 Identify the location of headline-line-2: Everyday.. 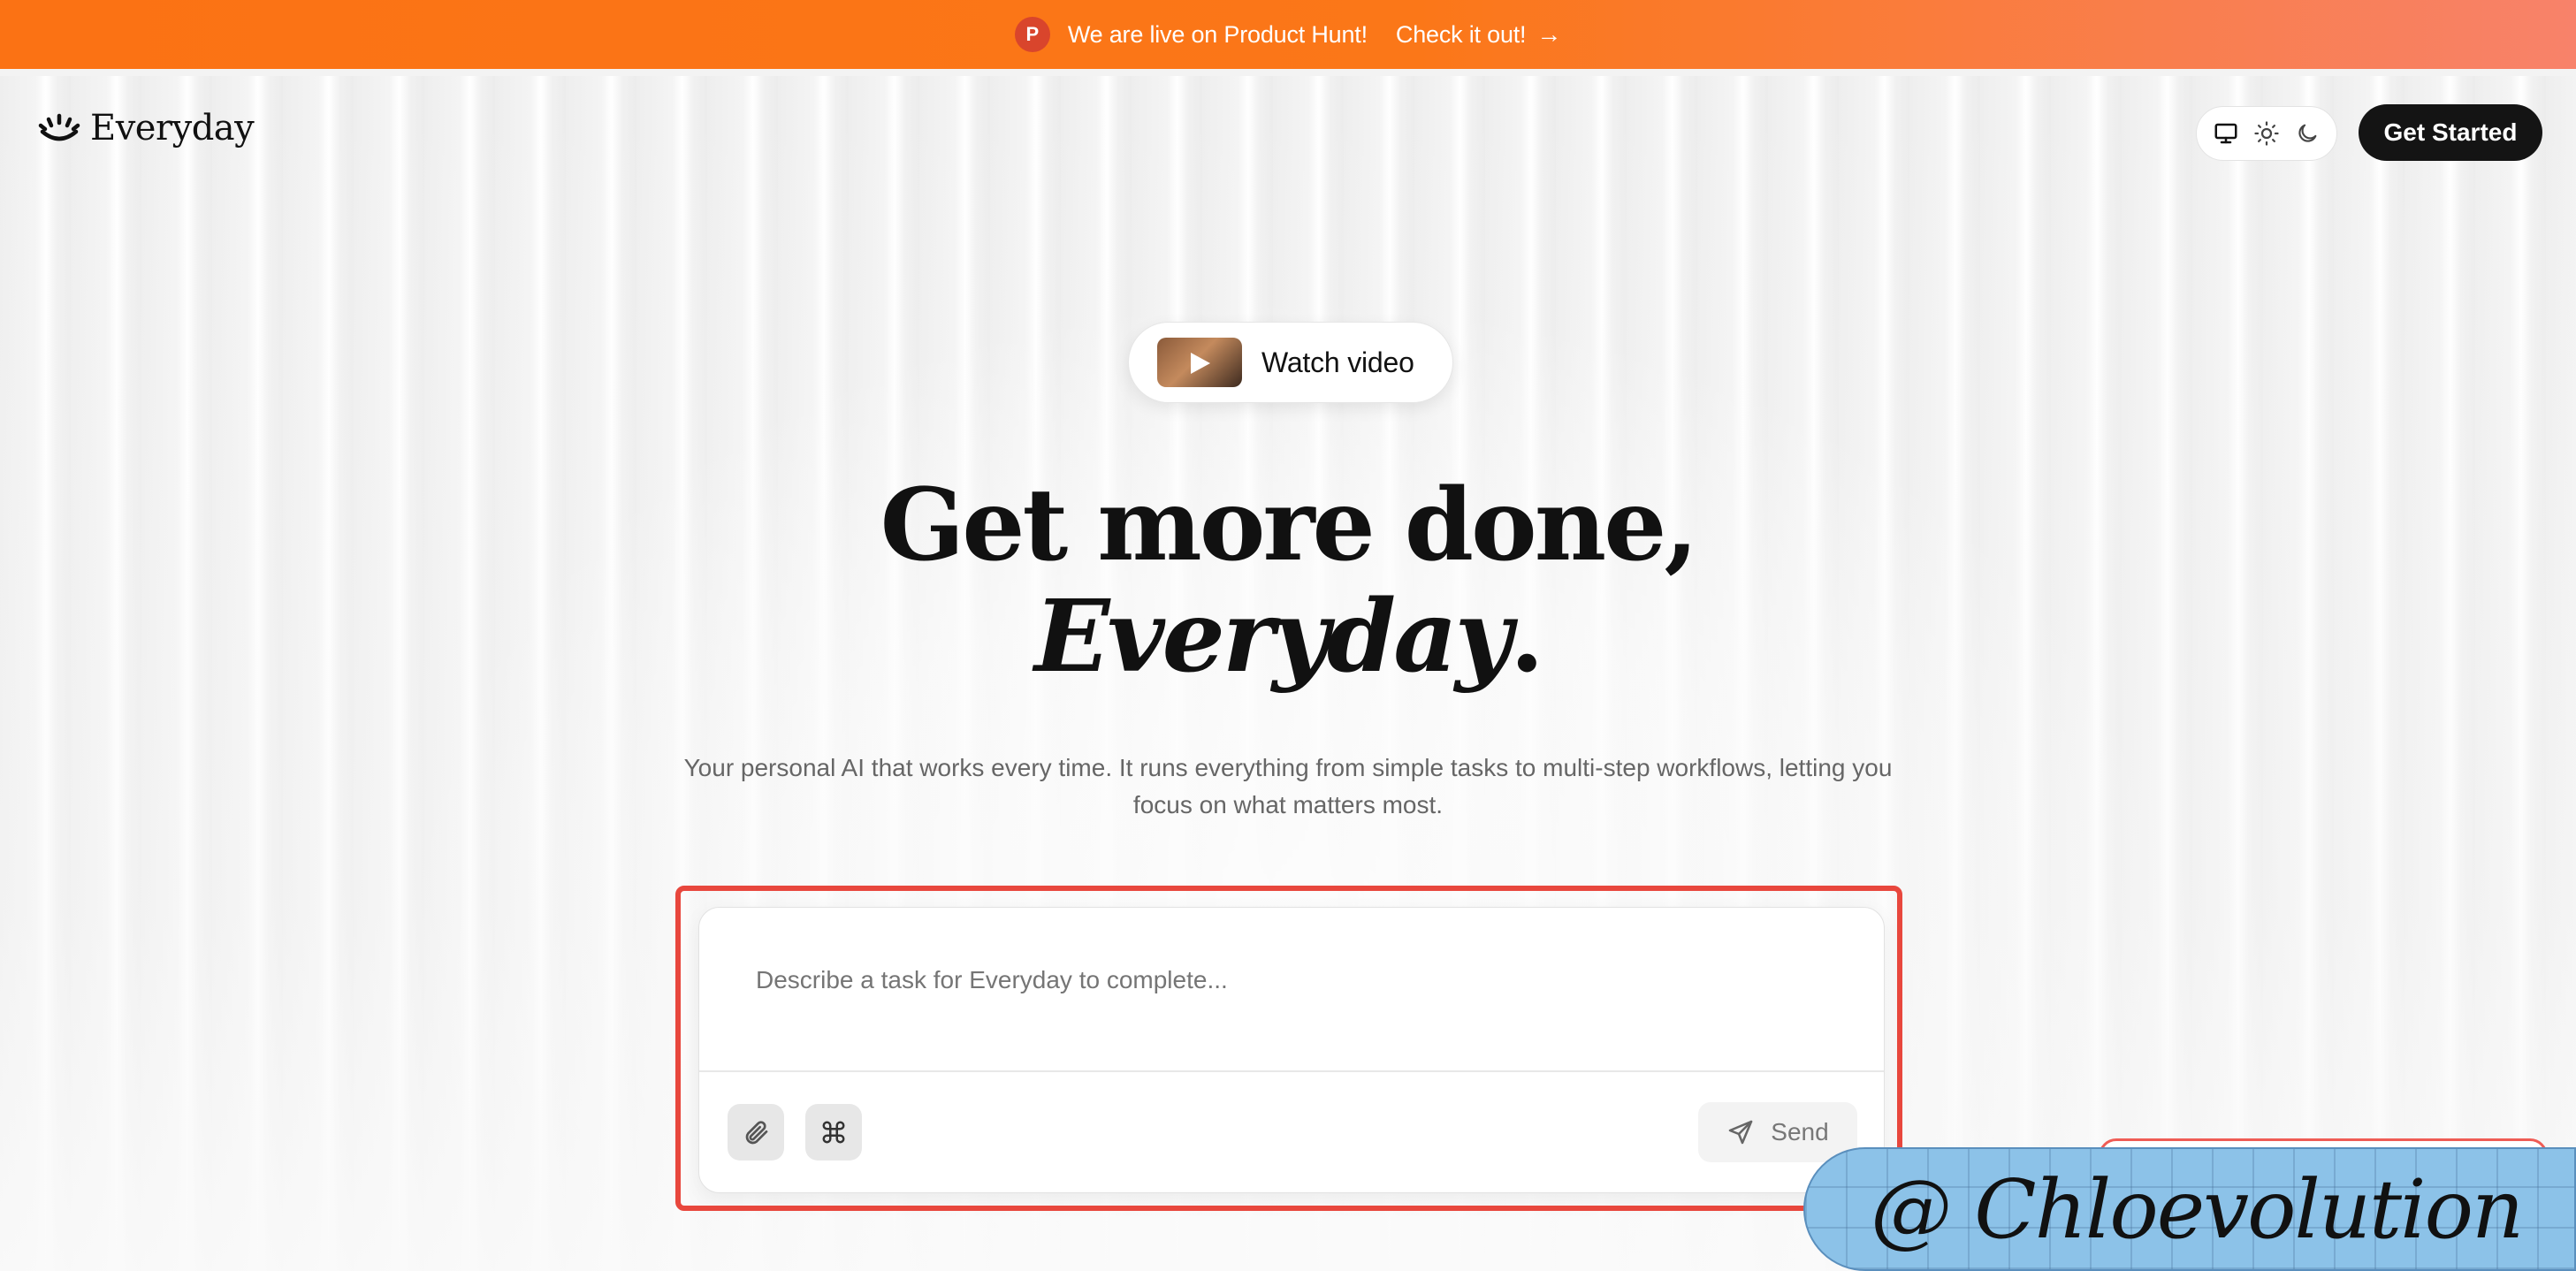
(1288, 637).